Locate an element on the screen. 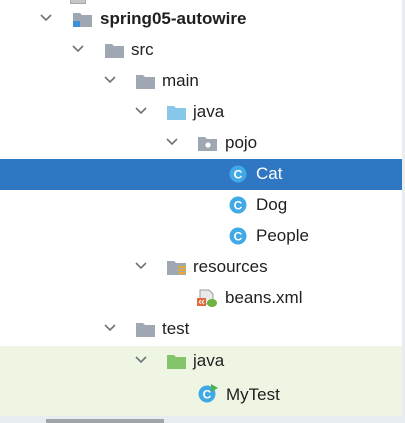 The image size is (405, 423). test-class-icon: C is located at coordinates (208, 393).